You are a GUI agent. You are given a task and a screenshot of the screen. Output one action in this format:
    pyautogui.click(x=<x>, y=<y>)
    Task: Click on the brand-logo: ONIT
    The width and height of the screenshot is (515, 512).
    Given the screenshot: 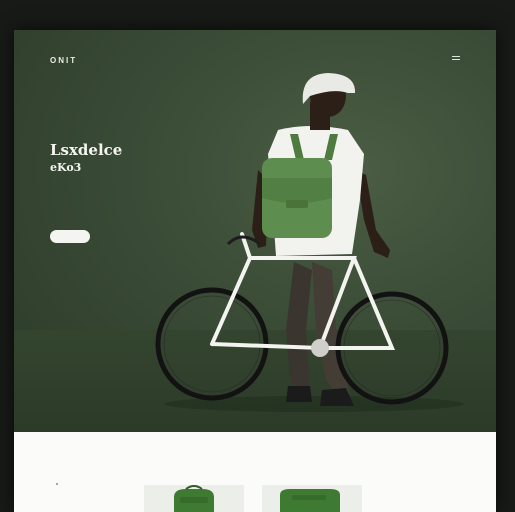 What is the action you would take?
    pyautogui.click(x=63, y=60)
    